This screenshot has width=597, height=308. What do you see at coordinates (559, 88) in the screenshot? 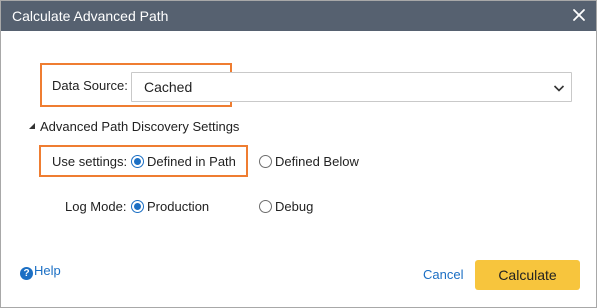
I see `chevron-down-icon` at bounding box center [559, 88].